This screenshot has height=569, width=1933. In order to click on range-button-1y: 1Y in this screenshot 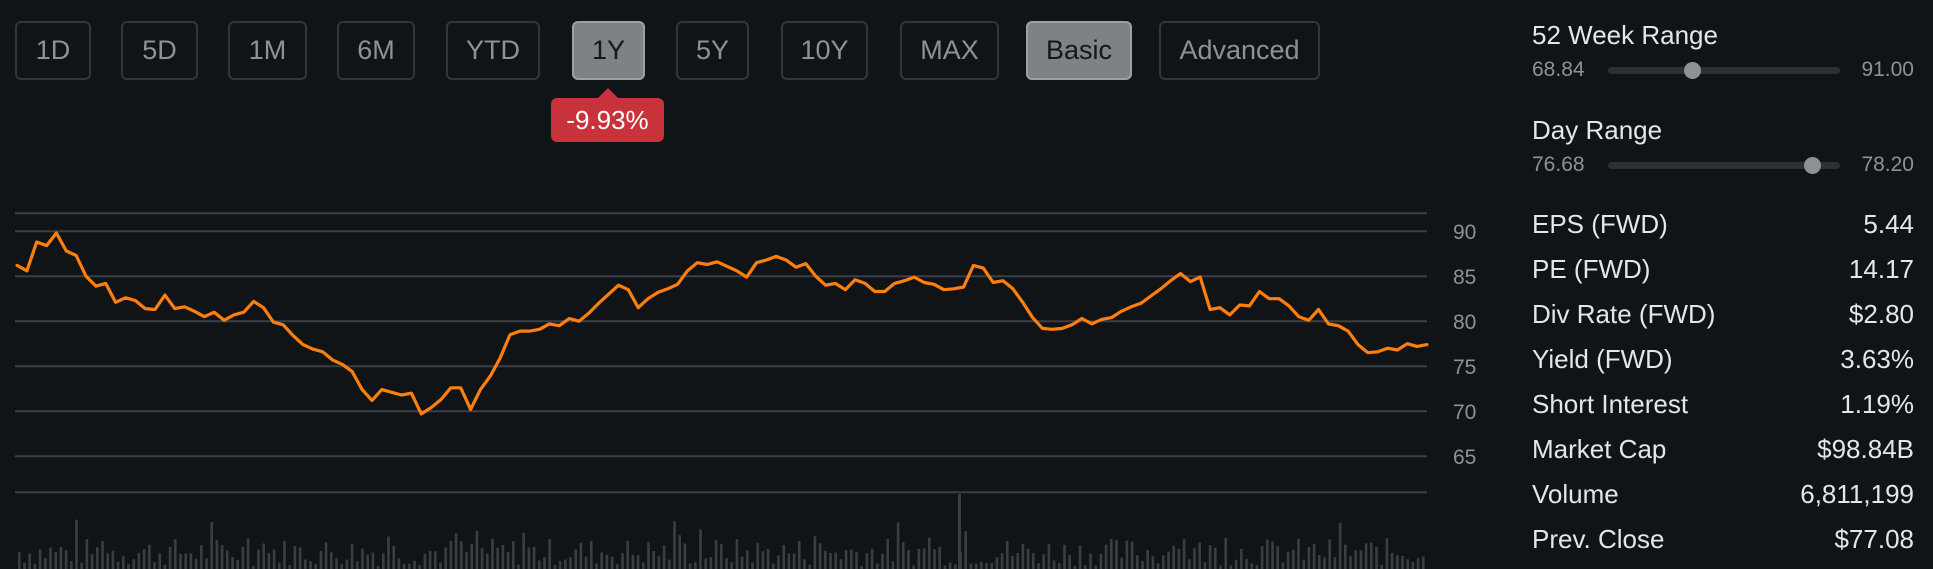, I will do `click(608, 50)`.